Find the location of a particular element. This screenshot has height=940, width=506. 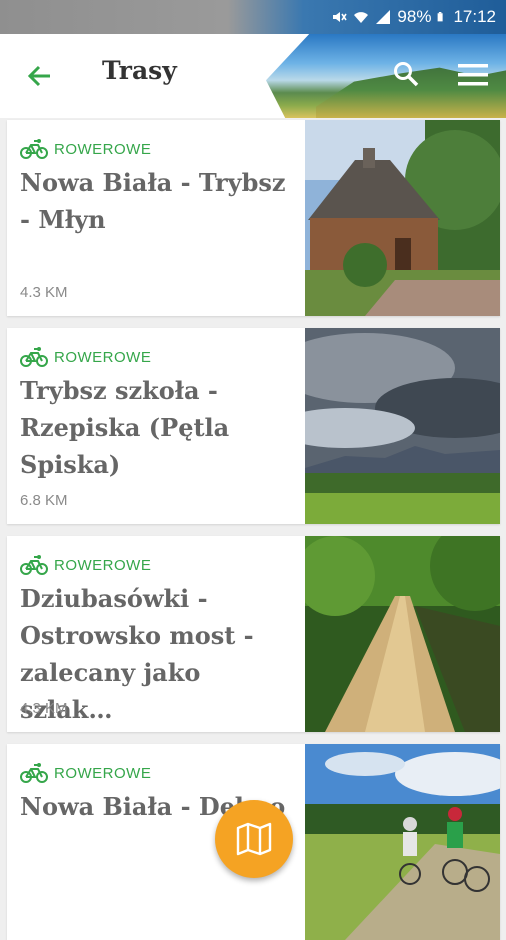

status-icons: 98% 17:12 is located at coordinates (413, 17).